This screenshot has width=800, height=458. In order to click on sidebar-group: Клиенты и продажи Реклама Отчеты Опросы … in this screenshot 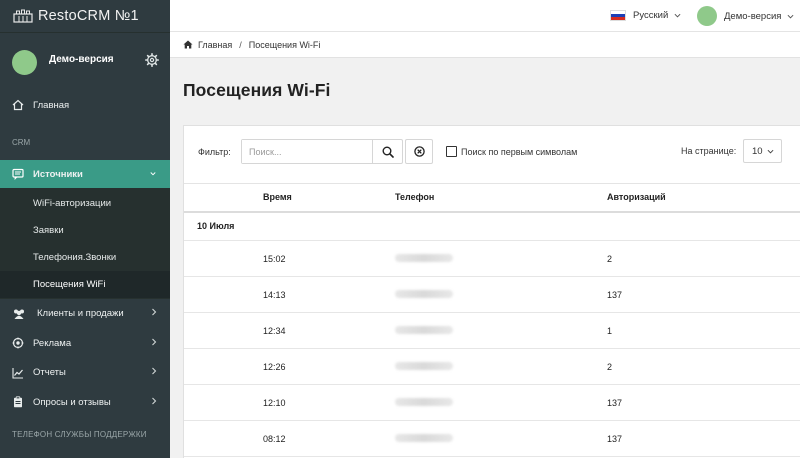, I will do `click(85, 357)`.